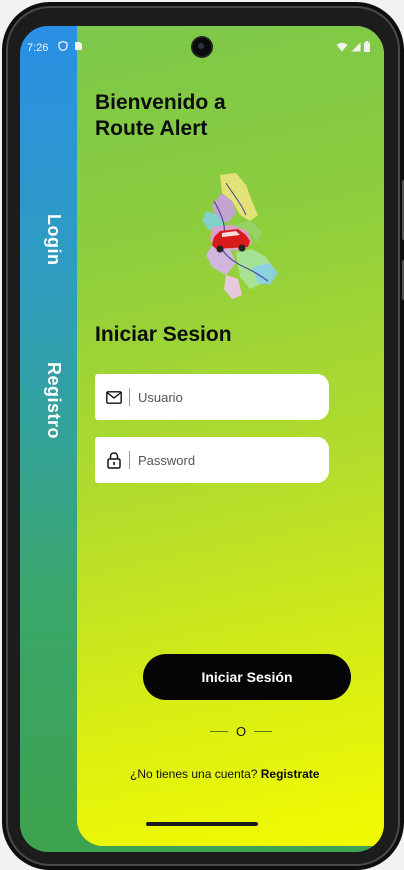 The width and height of the screenshot is (404, 870). I want to click on separator-line-left, so click(219, 731).